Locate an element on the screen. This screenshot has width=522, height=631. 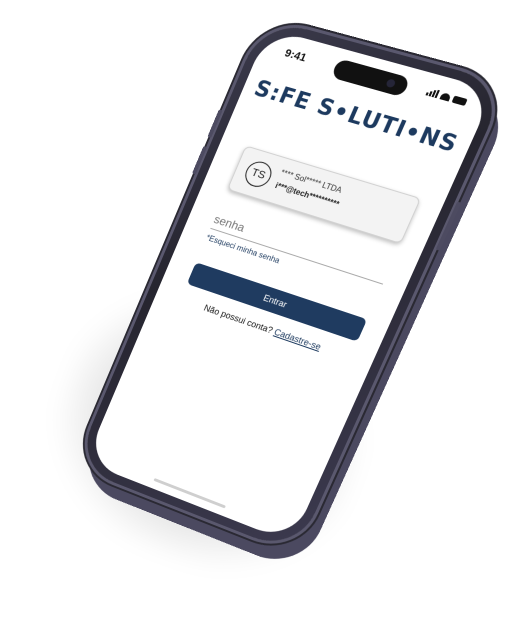
avatar: TS is located at coordinates (258, 174).